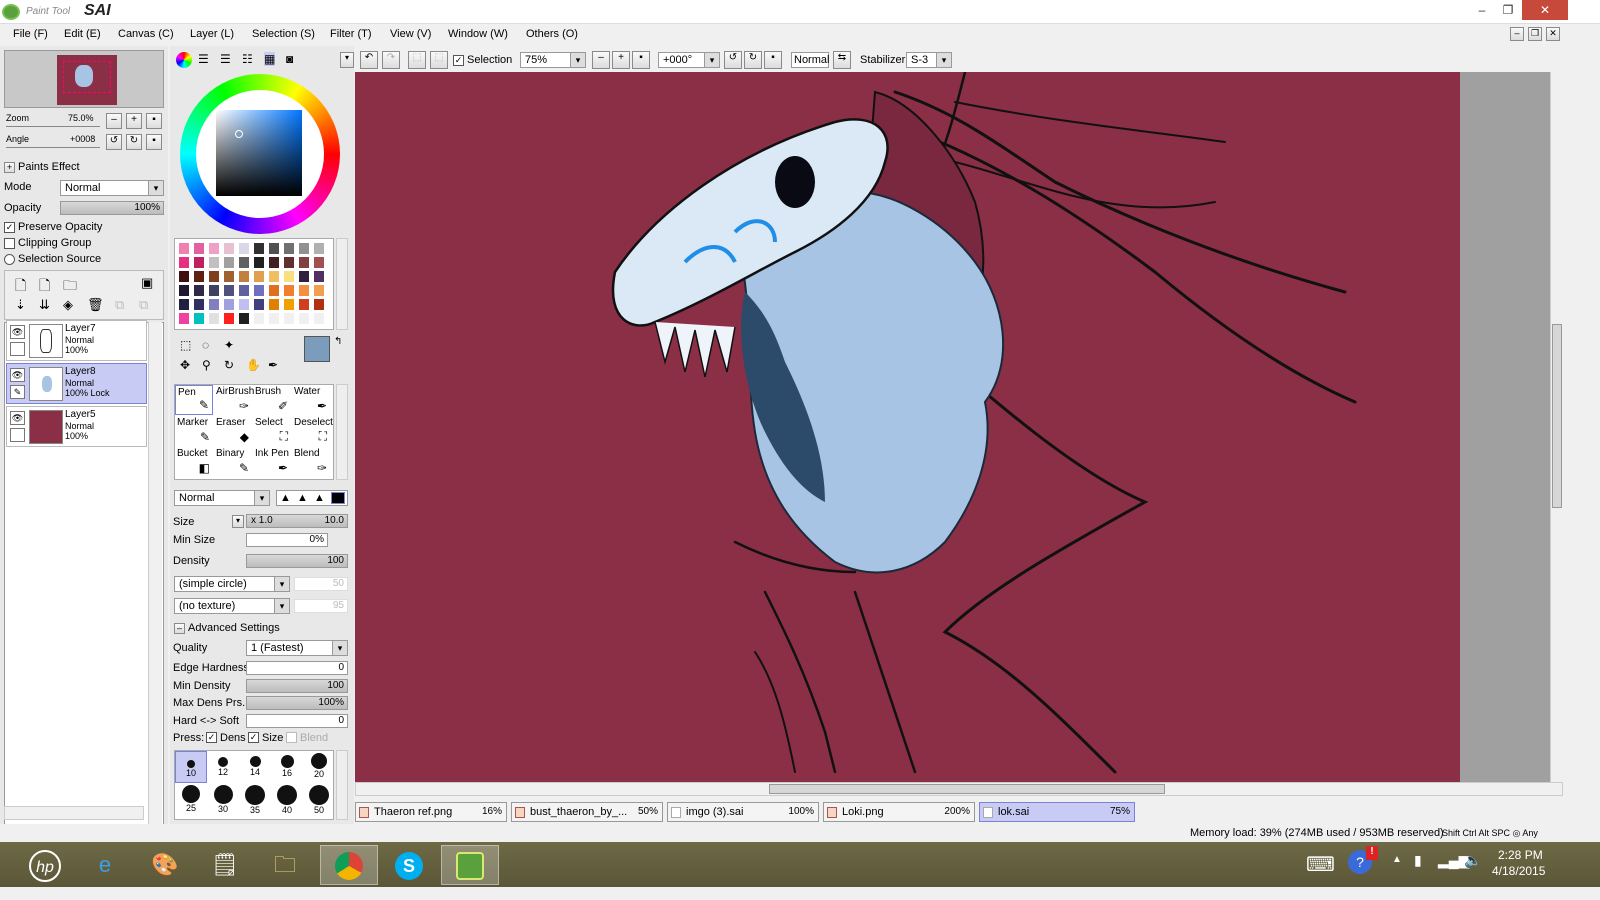  What do you see at coordinates (431, 812) in the screenshot?
I see `document-tab: Thaeron ref.png 16%` at bounding box center [431, 812].